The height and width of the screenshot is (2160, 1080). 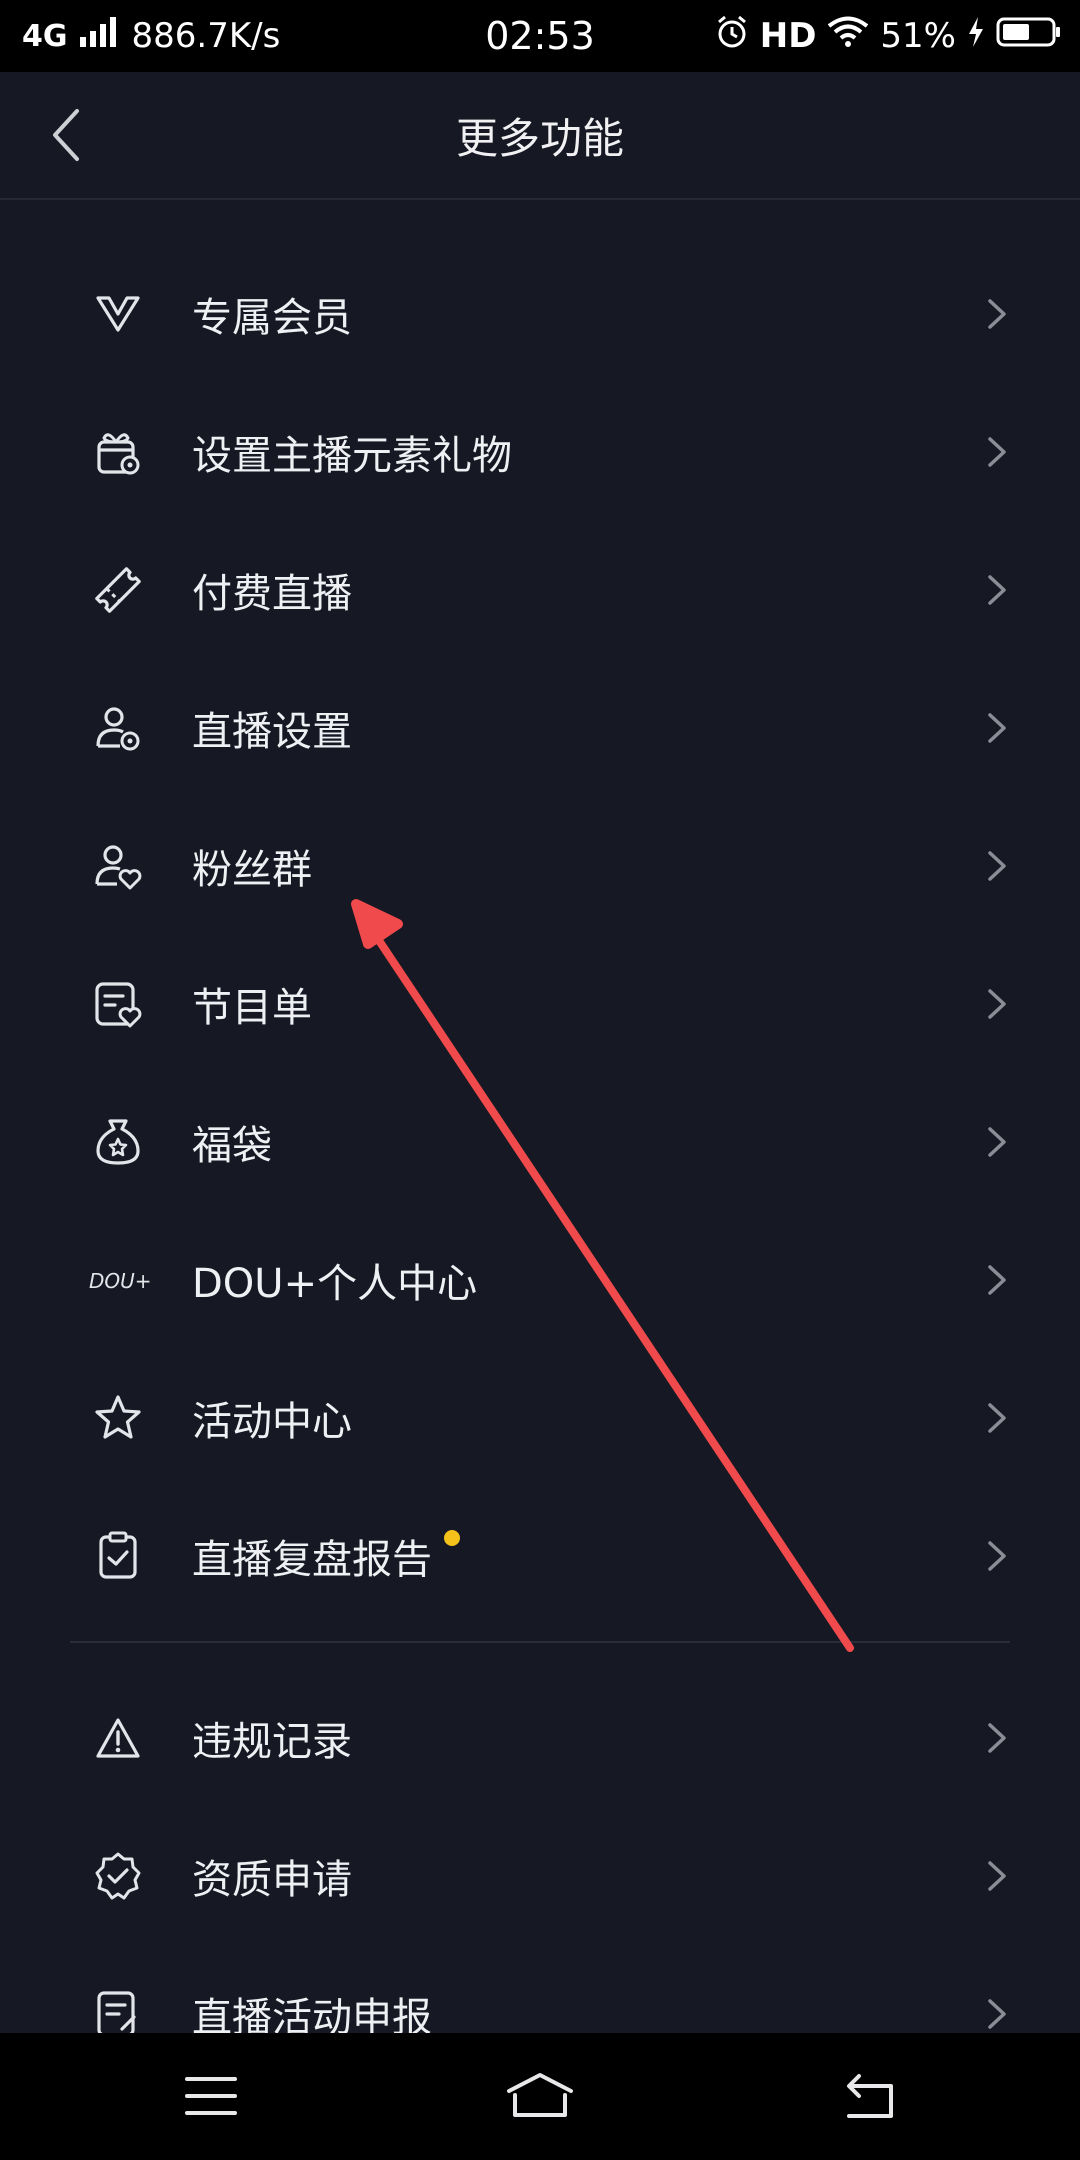 I want to click on wifi-icon, so click(x=848, y=36).